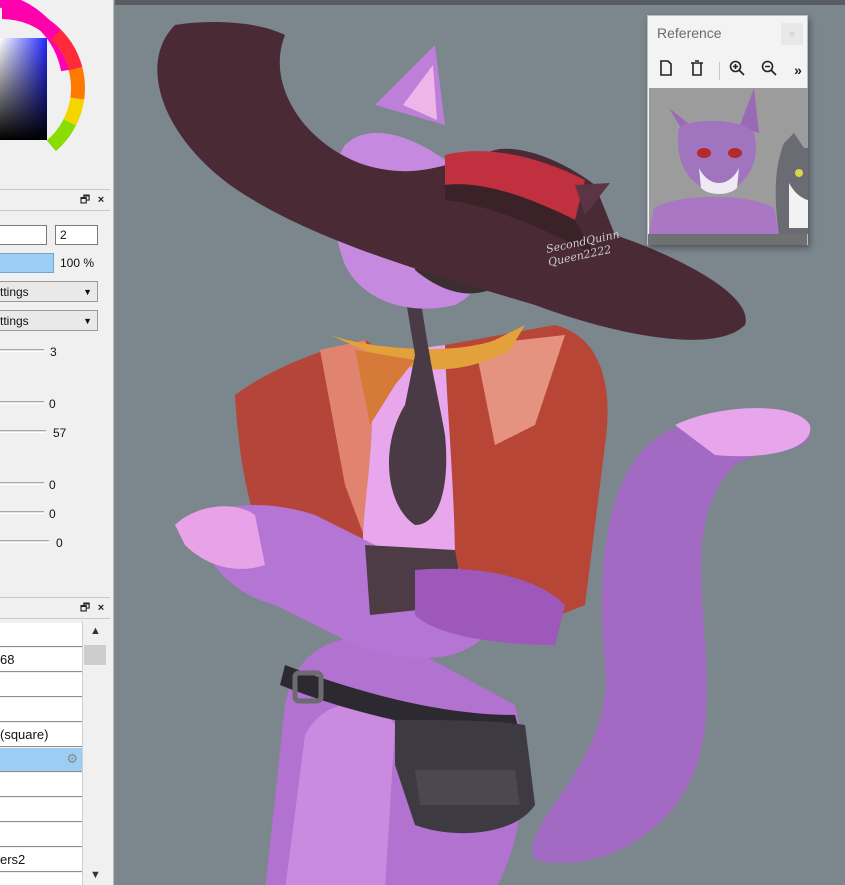 Image resolution: width=845 pixels, height=885 pixels. I want to click on brush-panel-header: 🗗 ×, so click(55, 200).